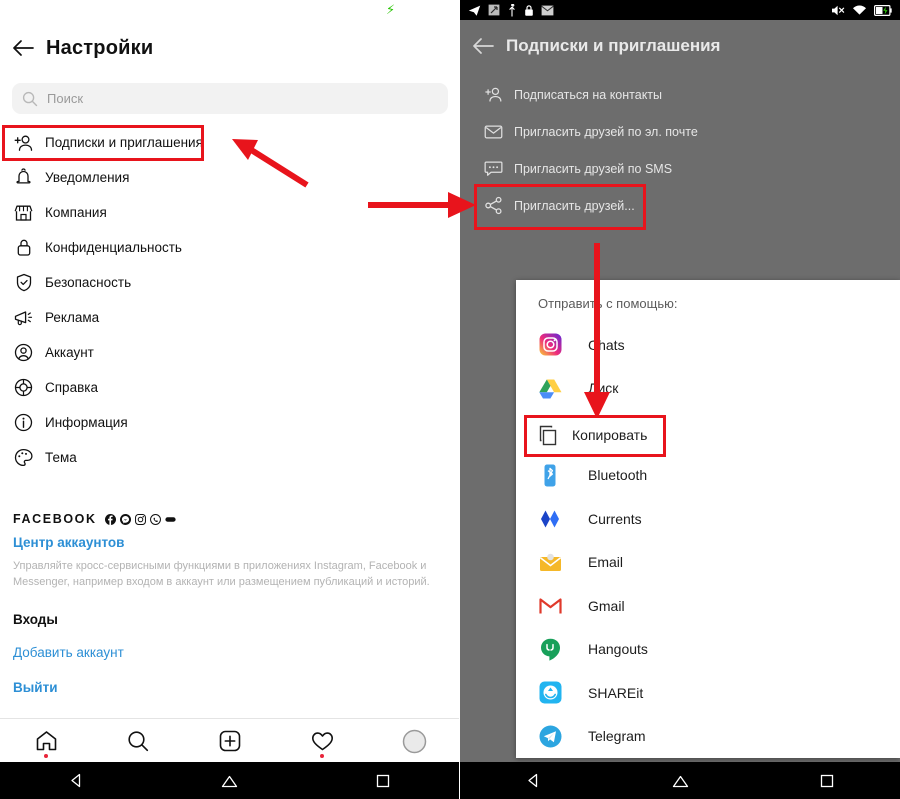 Image resolution: width=900 pixels, height=799 pixels. I want to click on search-icon, so click(30, 98).